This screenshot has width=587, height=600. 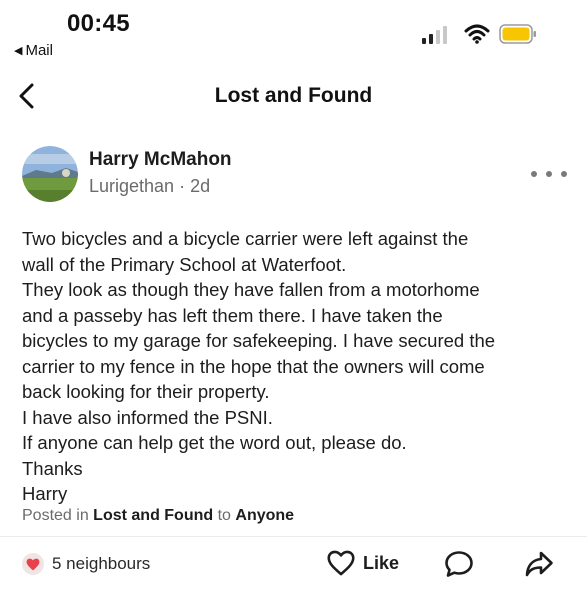 I want to click on divider, so click(x=293, y=536).